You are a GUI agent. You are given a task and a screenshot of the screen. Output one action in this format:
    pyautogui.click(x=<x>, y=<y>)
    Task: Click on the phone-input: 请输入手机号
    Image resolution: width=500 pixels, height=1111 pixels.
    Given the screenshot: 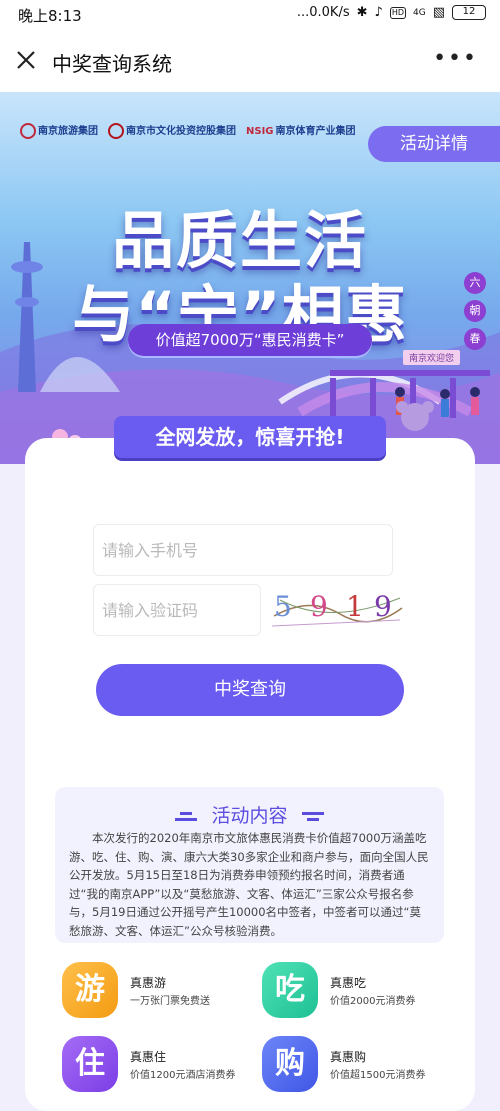 What is the action you would take?
    pyautogui.click(x=243, y=550)
    